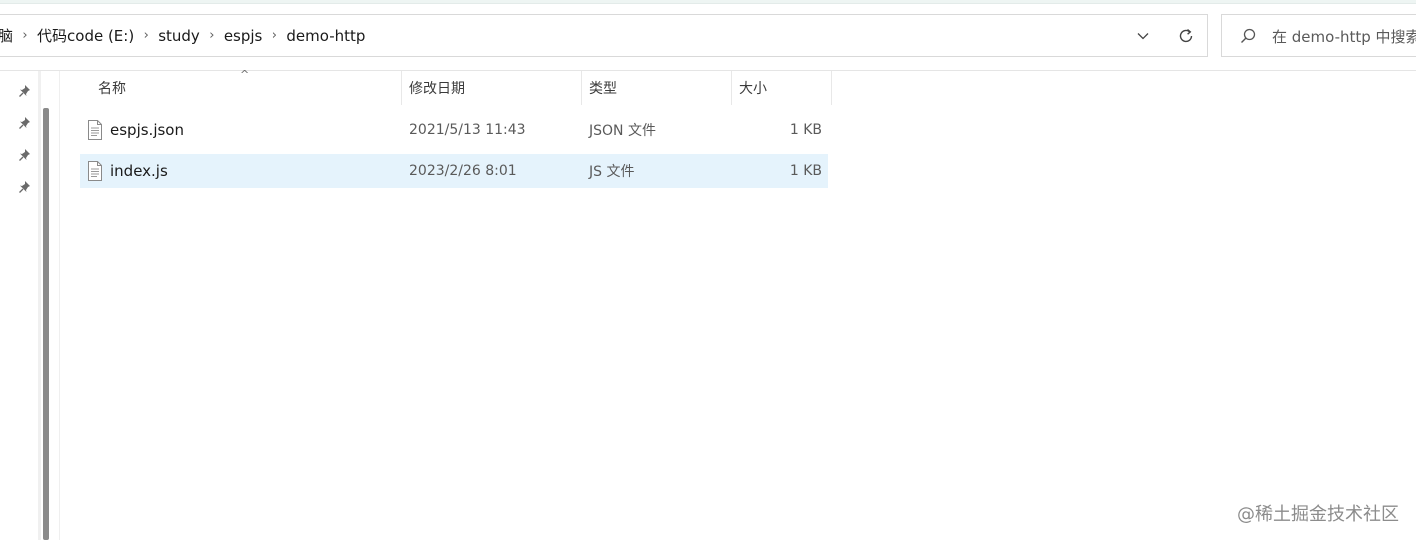 Image resolution: width=1416 pixels, height=540 pixels. I want to click on chevron-down-icon, so click(1143, 36).